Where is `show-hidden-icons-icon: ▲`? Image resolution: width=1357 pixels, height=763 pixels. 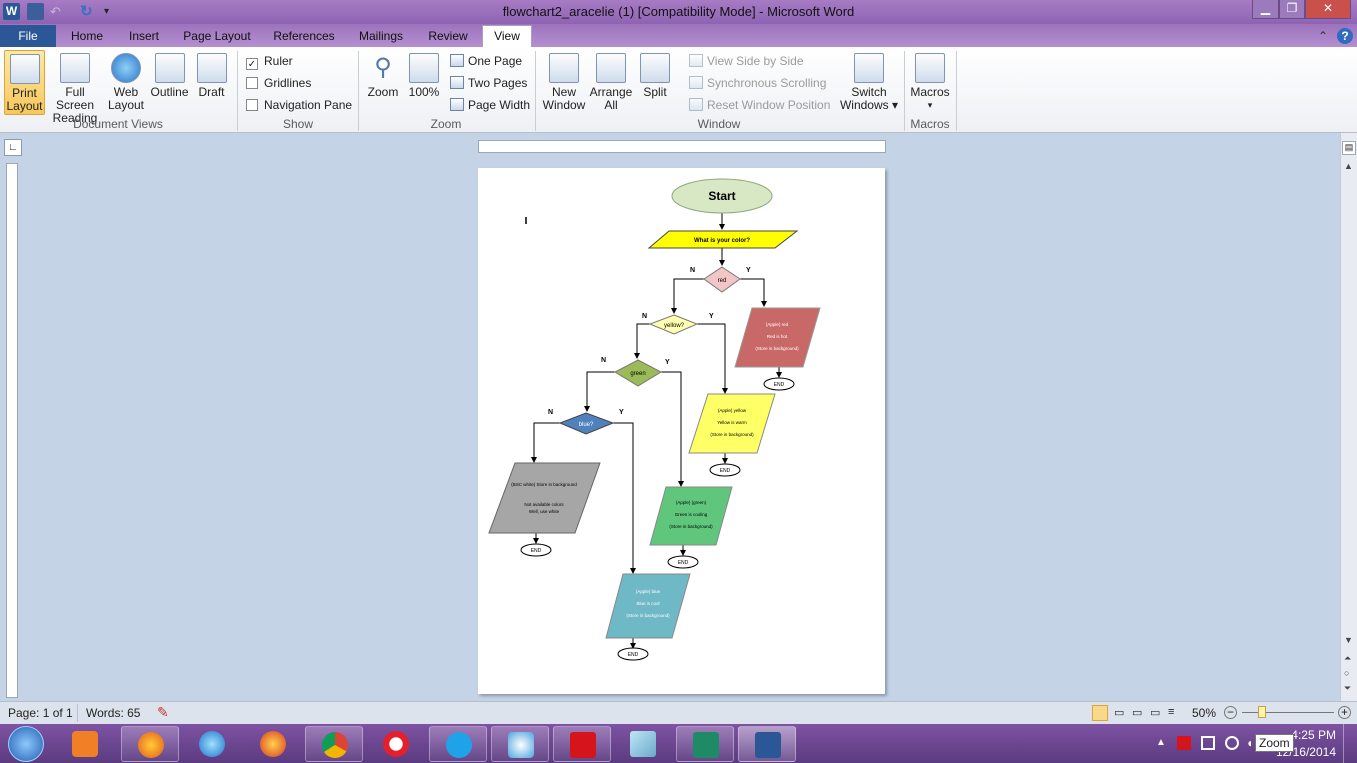 show-hidden-icons-icon: ▲ is located at coordinates (1161, 742).